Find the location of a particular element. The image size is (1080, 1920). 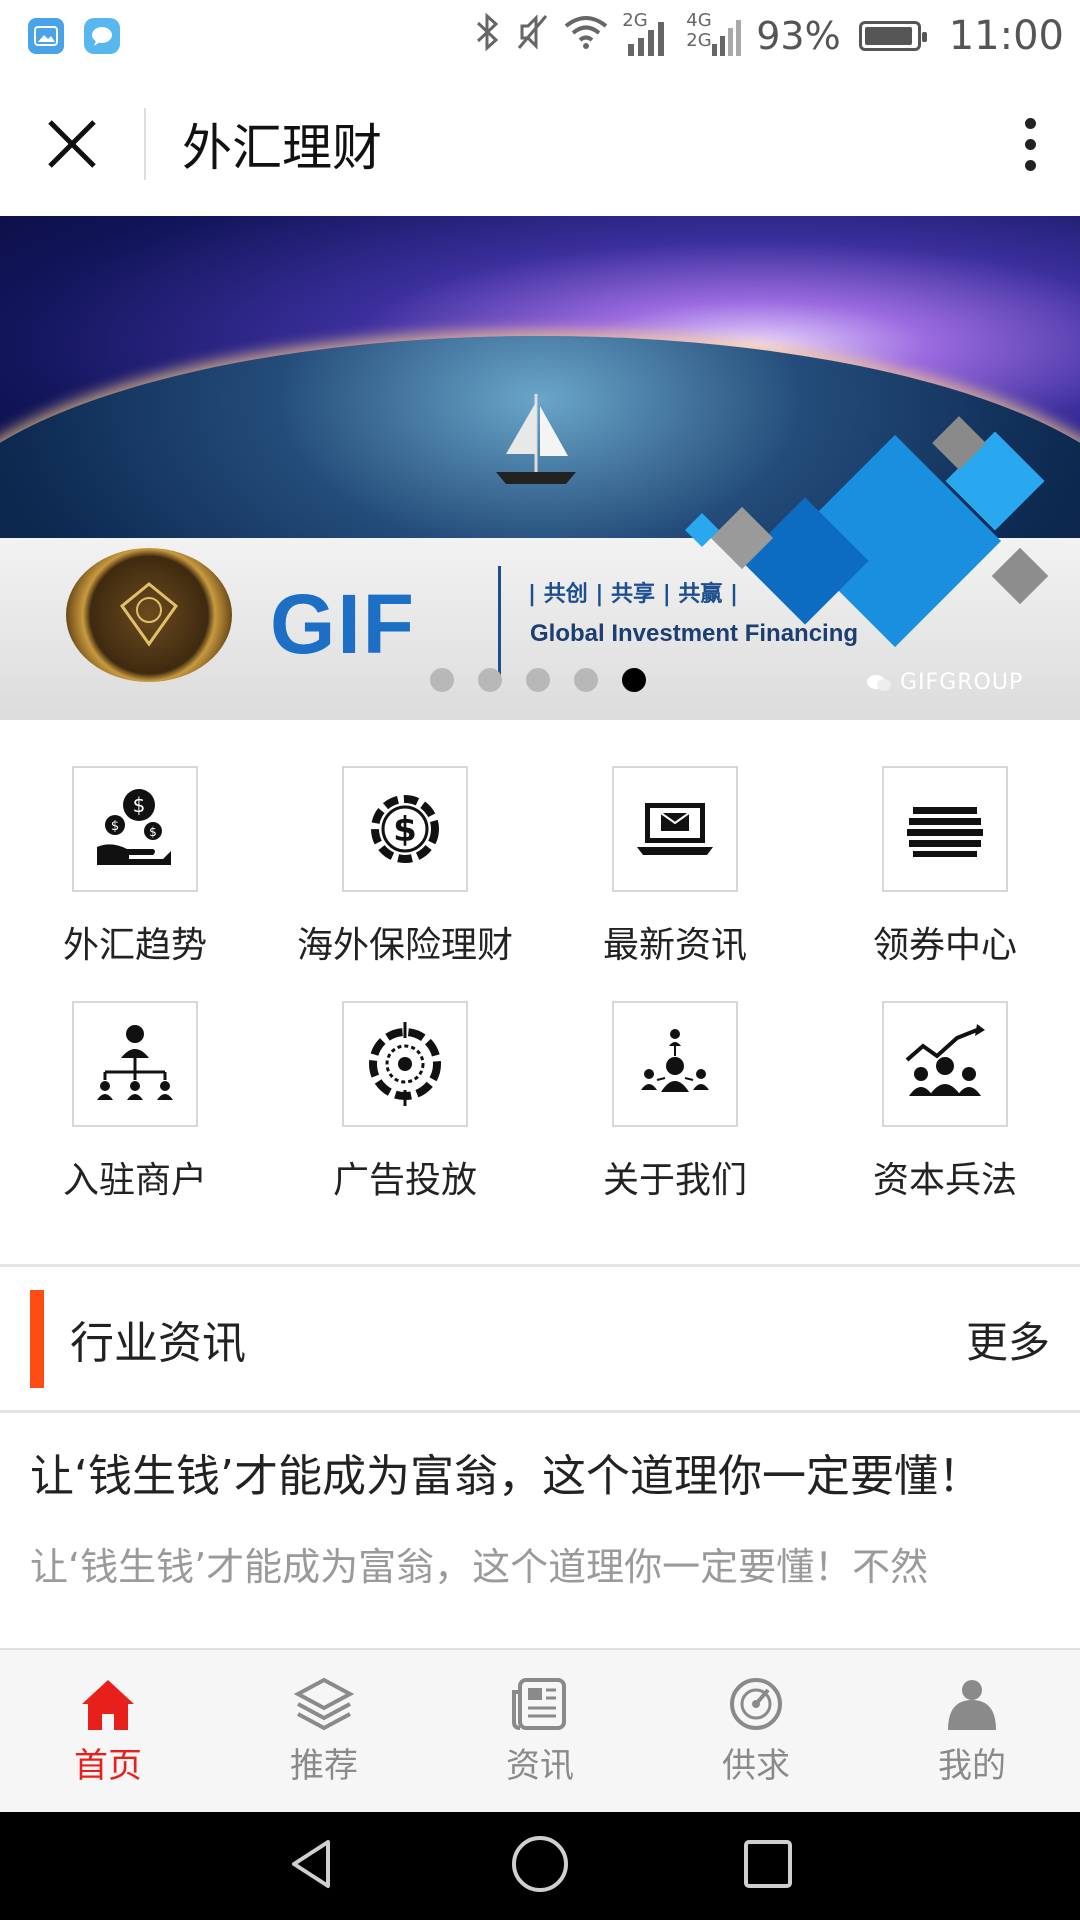

section-bottom-divider is located at coordinates (540, 1411).